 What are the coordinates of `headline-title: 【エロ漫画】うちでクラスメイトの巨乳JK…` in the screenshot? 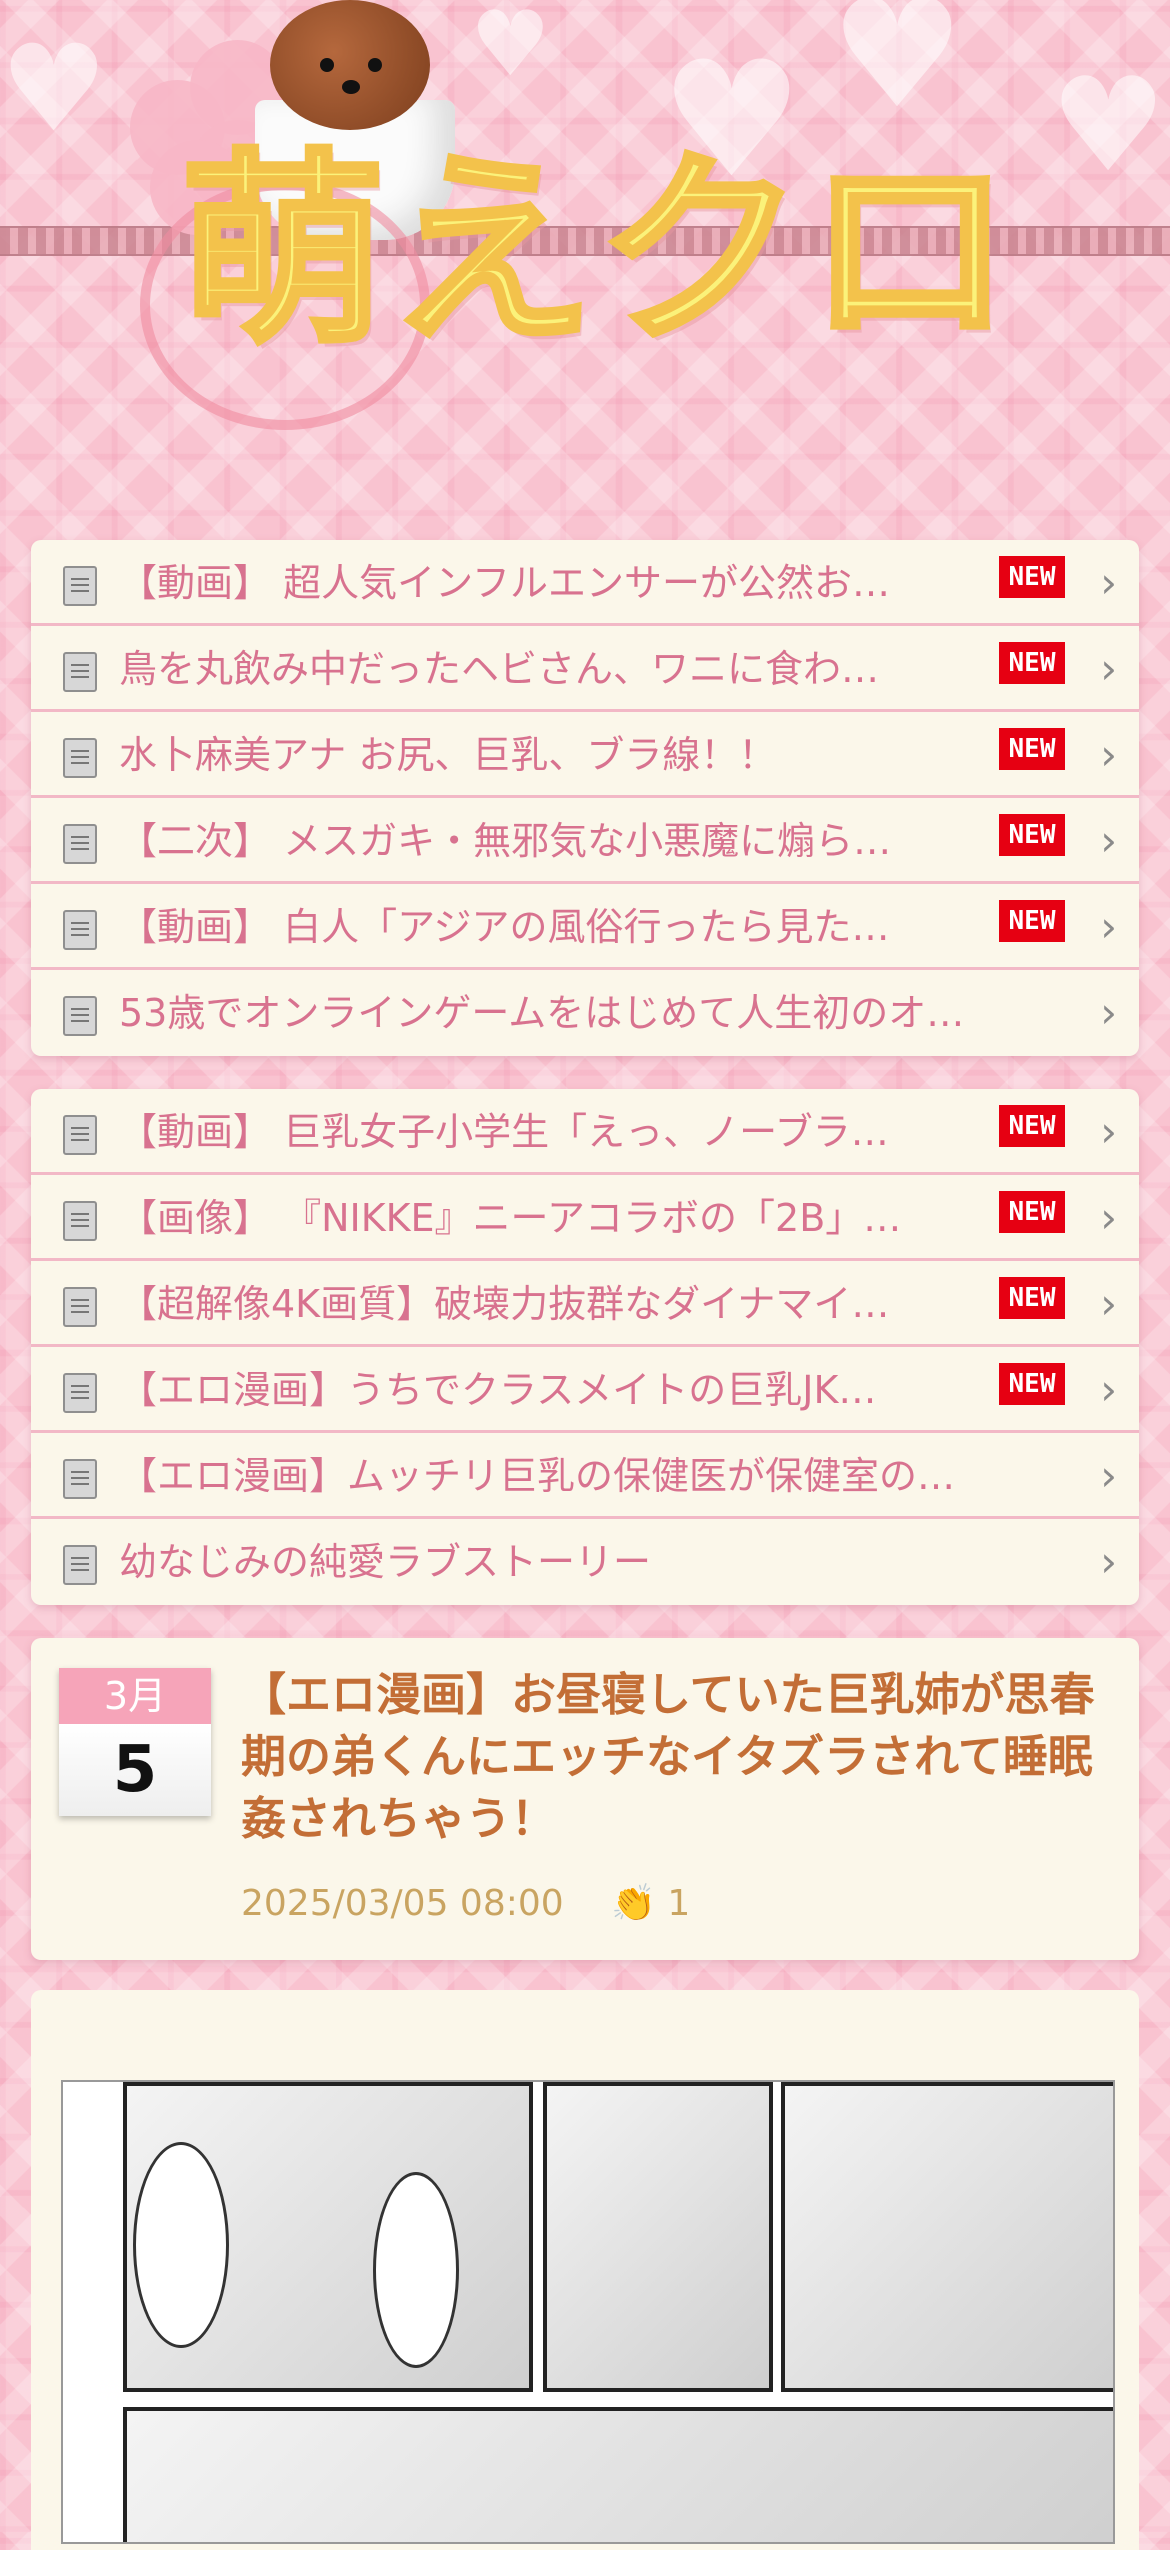 It's located at (559, 1390).